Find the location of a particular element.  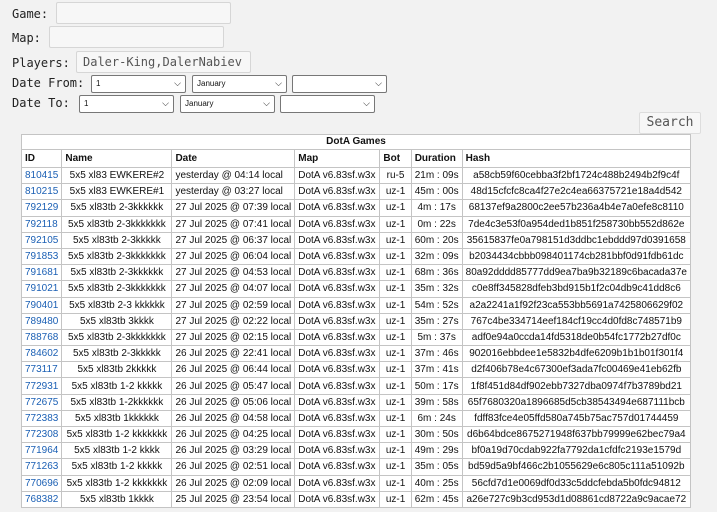

game-id-cell: 773117 is located at coordinates (41, 370).